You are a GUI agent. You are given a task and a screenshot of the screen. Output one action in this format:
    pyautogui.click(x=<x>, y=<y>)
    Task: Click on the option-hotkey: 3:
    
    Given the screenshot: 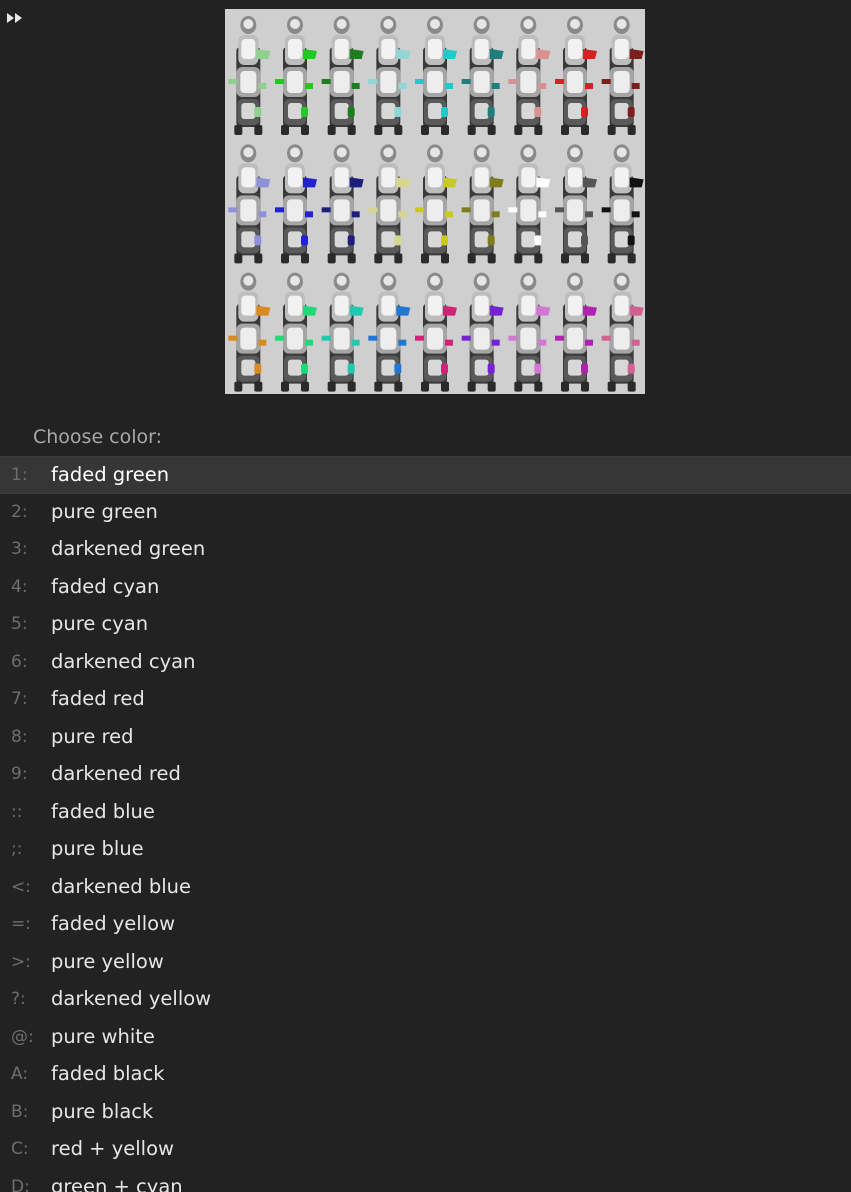 What is the action you would take?
    pyautogui.click(x=19, y=549)
    